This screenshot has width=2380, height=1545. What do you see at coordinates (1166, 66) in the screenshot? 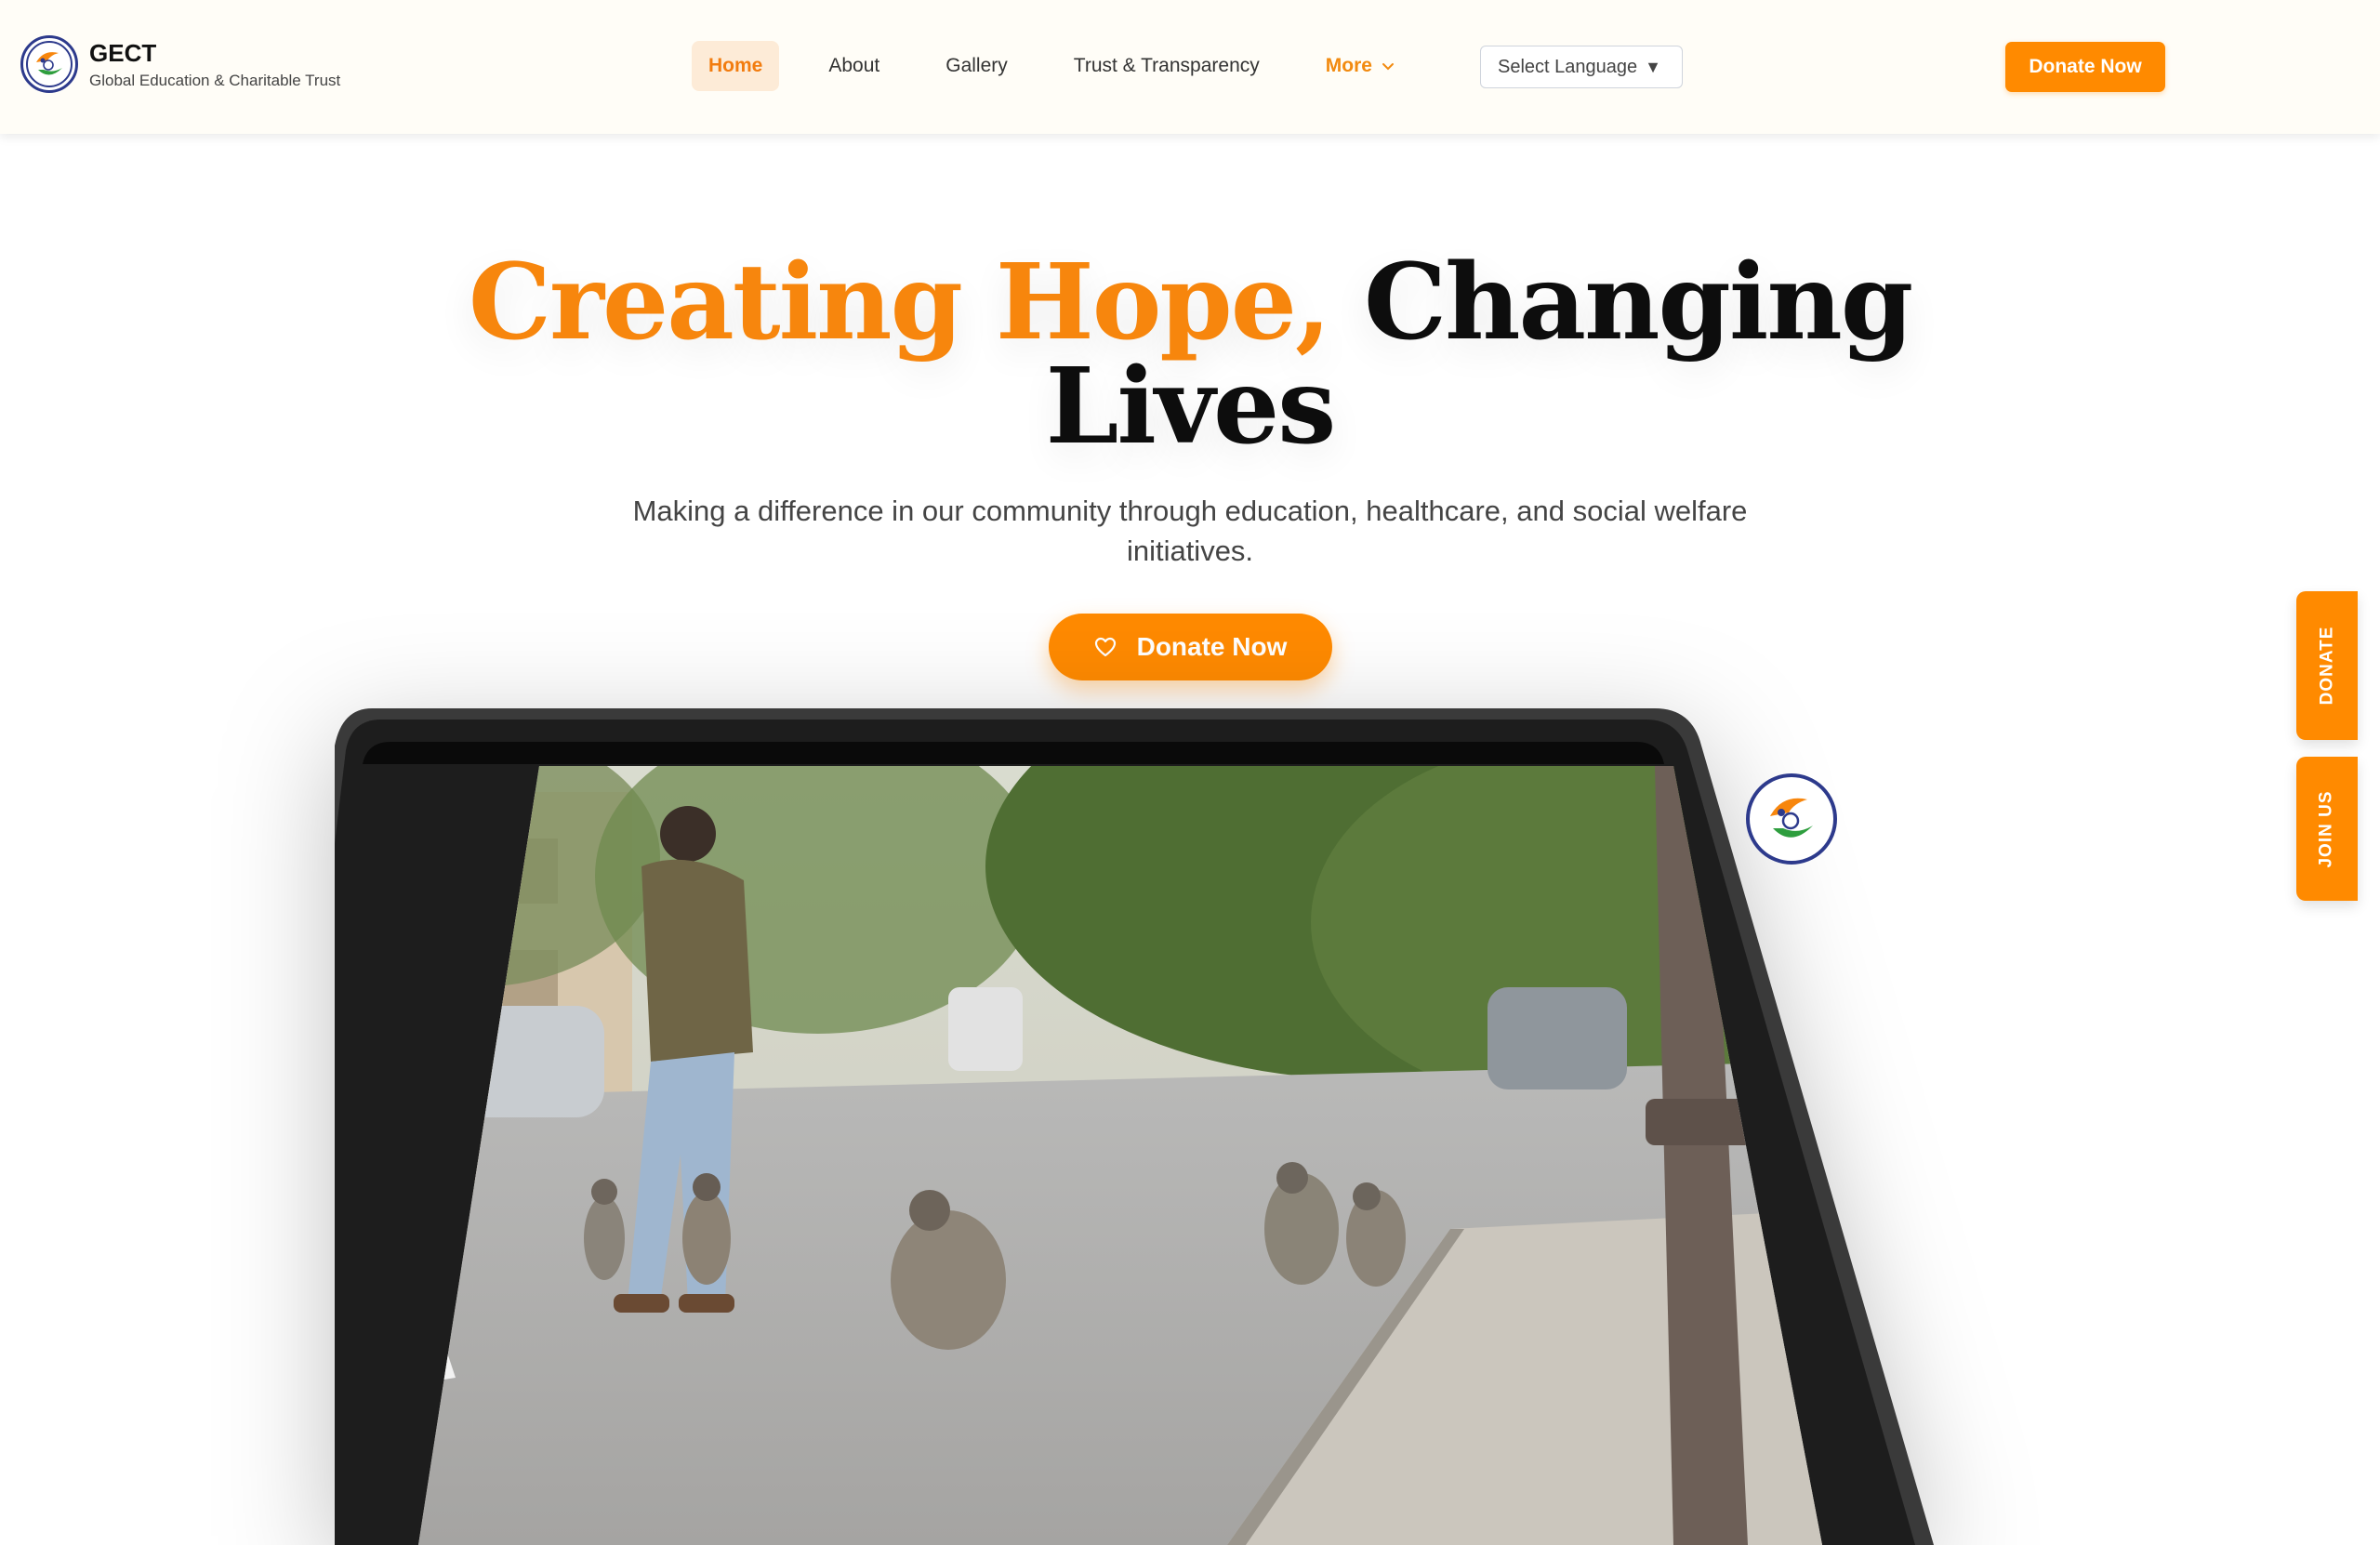
I see `nav-item-trust-transparency: Trust & Transparency` at bounding box center [1166, 66].